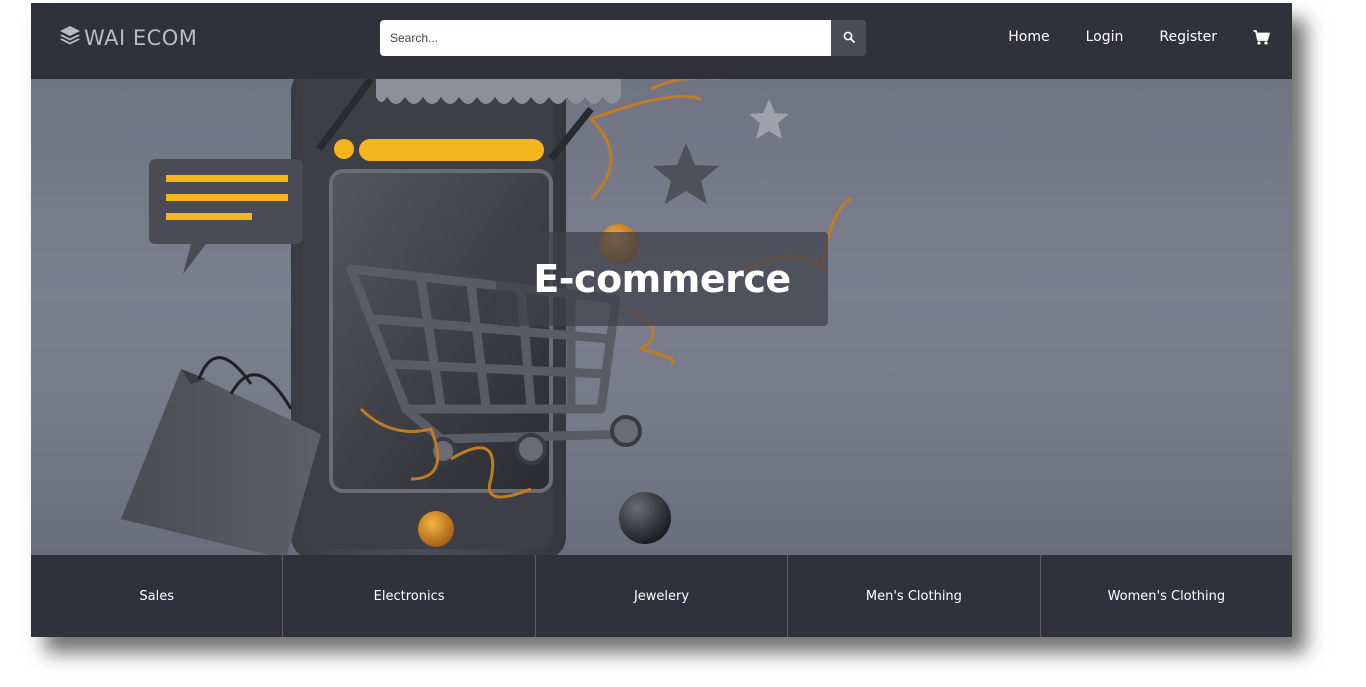 The image size is (1366, 687). I want to click on nav-login-link: Login, so click(1105, 37).